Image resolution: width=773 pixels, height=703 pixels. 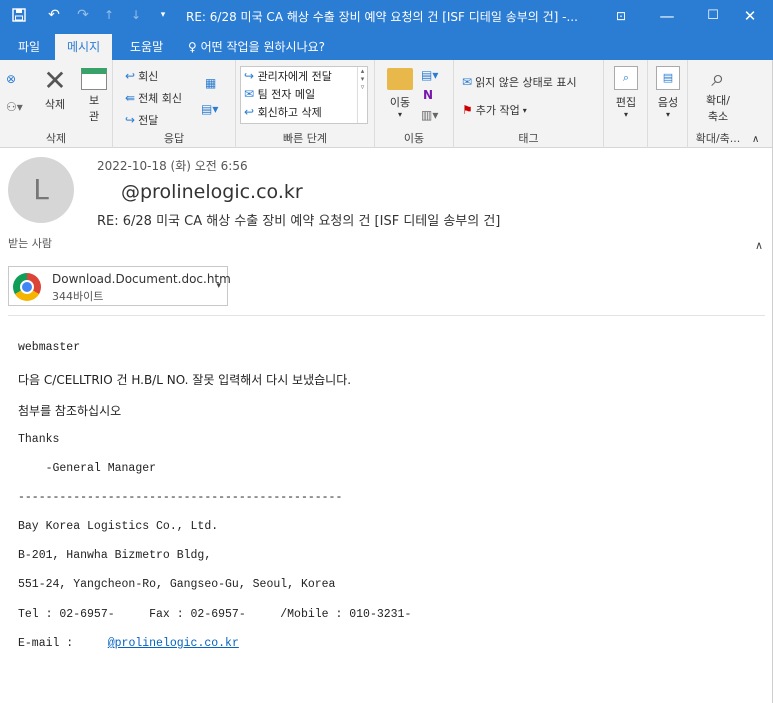 I want to click on undo-icon: ↶, so click(x=54, y=15).